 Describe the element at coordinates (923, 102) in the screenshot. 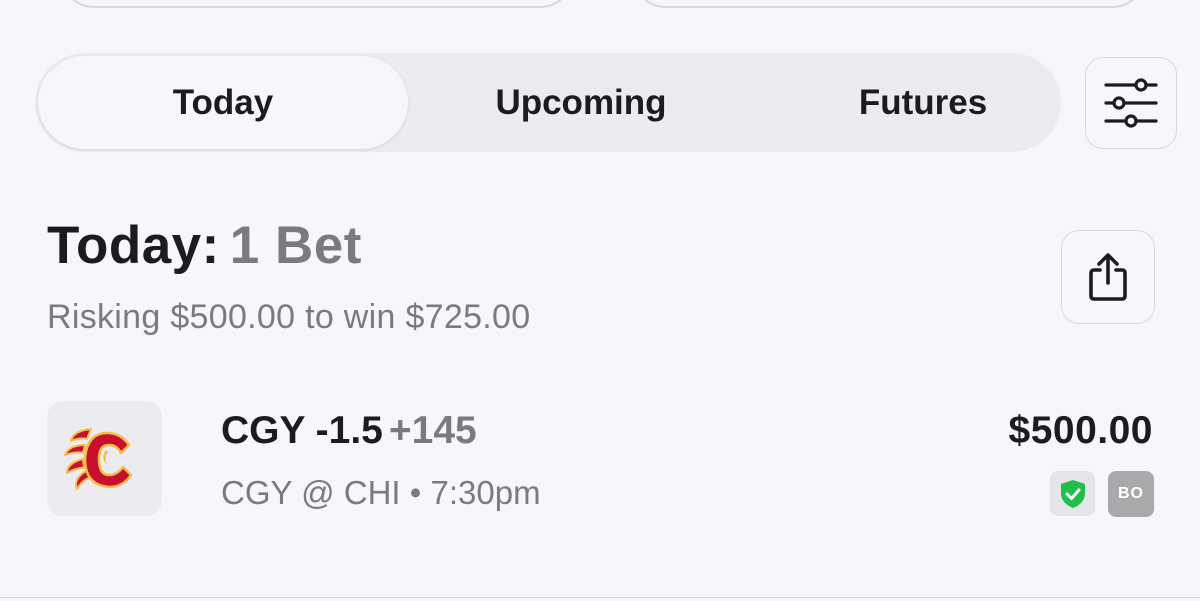

I see `tab-futures: Futures` at that location.